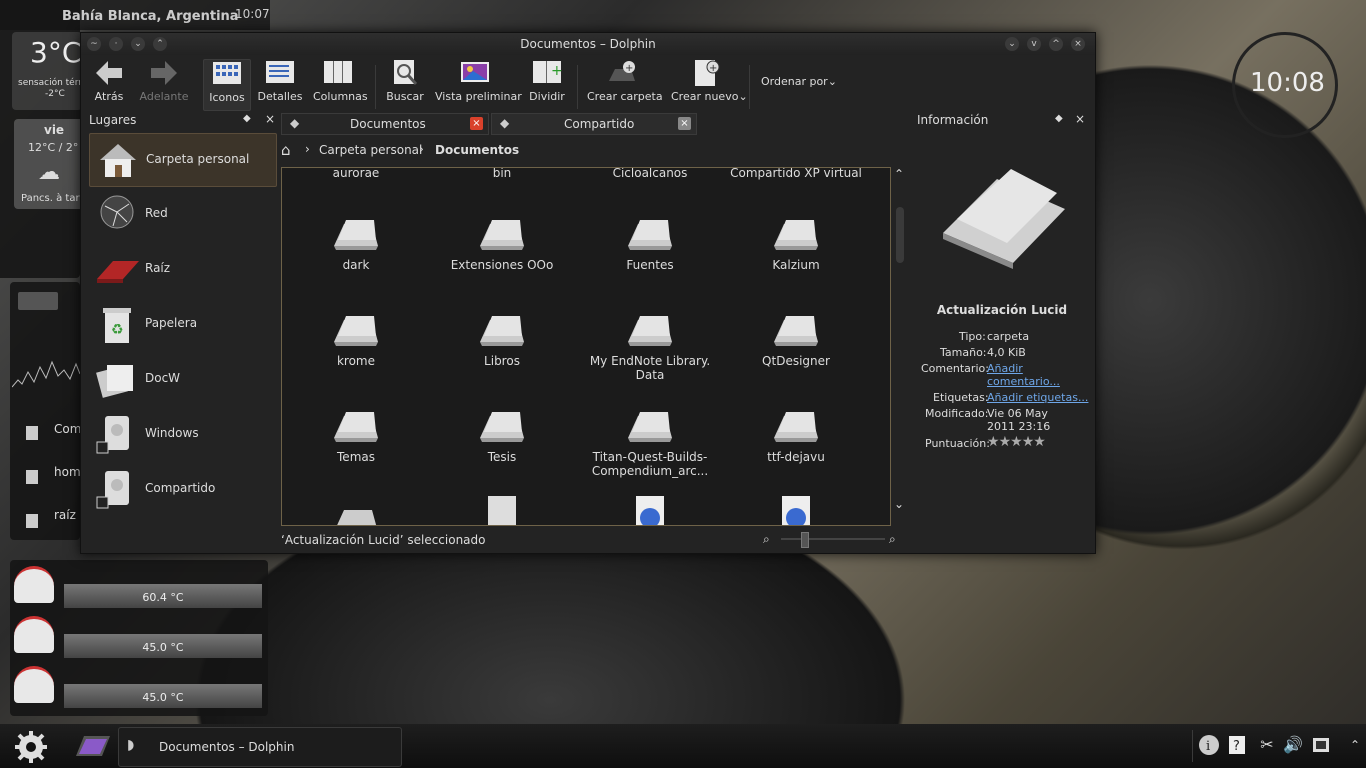  I want to click on text-file-item-partial, so click(502, 509).